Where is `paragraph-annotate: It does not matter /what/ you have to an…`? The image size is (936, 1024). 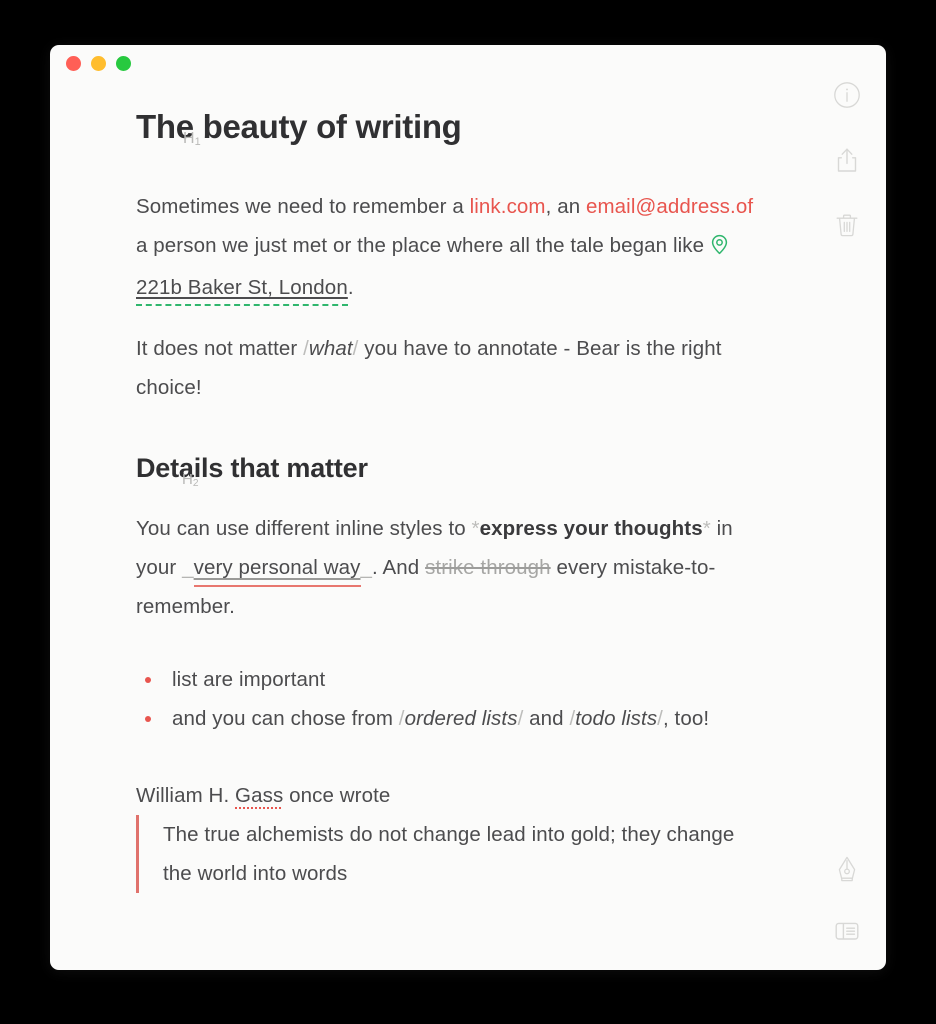
paragraph-annotate: It does not matter /what/ you have to an… is located at coordinates (451, 368).